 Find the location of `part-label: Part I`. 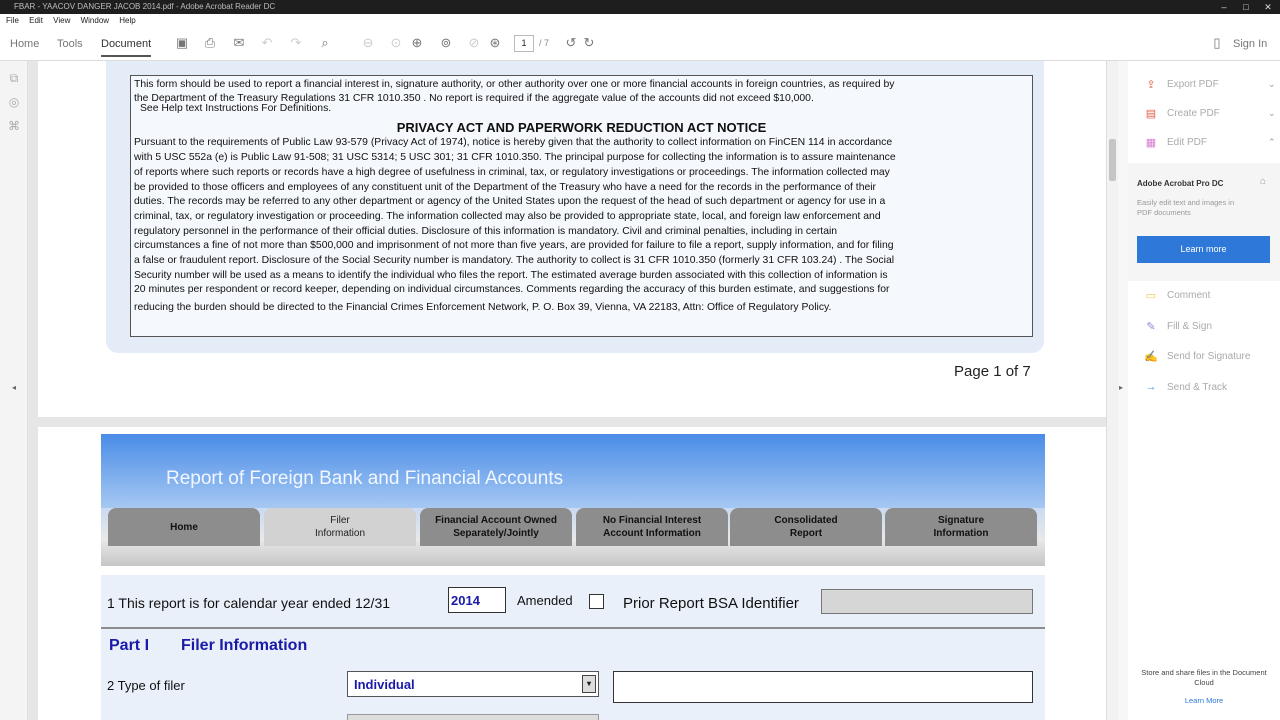

part-label: Part I is located at coordinates (129, 645).